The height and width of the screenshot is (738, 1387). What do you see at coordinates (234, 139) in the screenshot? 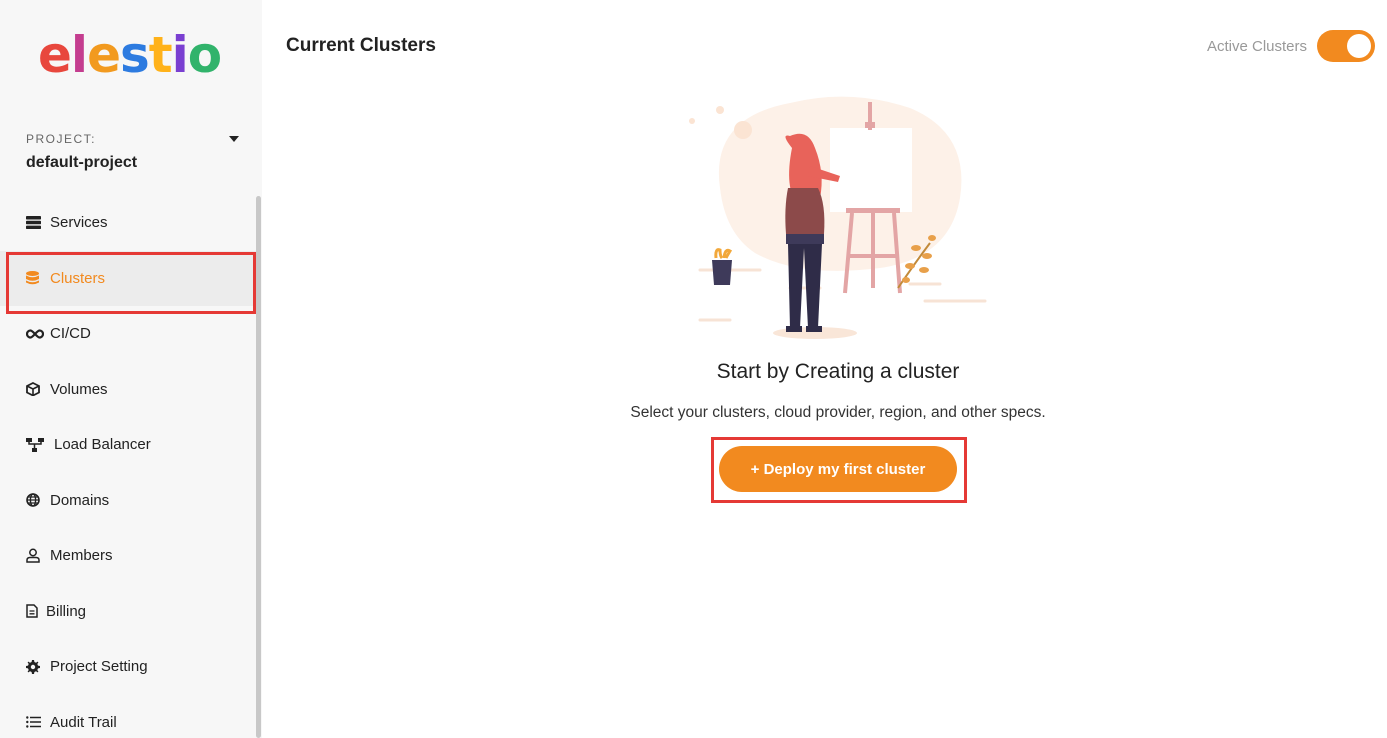
I see `caret-down-icon` at bounding box center [234, 139].